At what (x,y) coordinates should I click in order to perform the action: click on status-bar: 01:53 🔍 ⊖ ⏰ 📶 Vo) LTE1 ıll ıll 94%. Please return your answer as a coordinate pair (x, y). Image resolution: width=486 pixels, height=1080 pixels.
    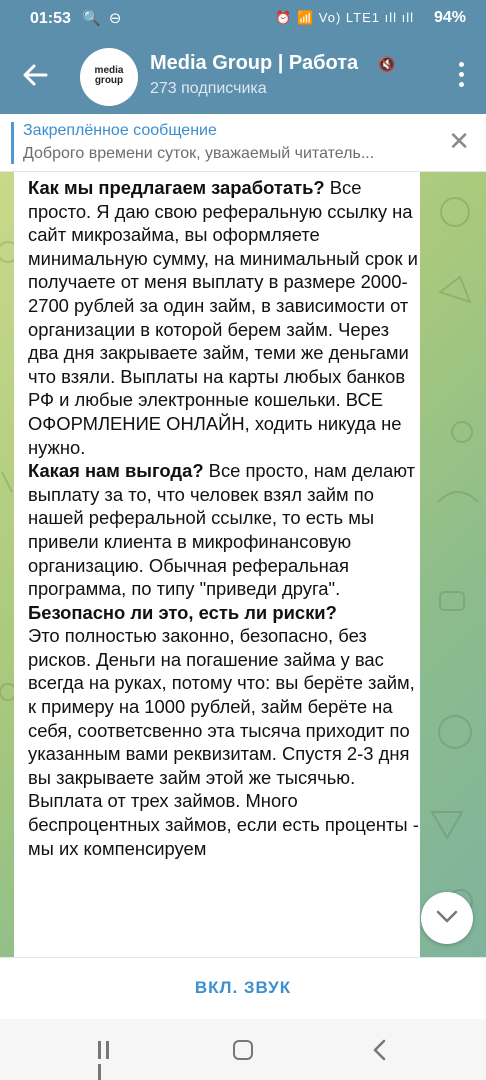
    Looking at the image, I should click on (243, 19).